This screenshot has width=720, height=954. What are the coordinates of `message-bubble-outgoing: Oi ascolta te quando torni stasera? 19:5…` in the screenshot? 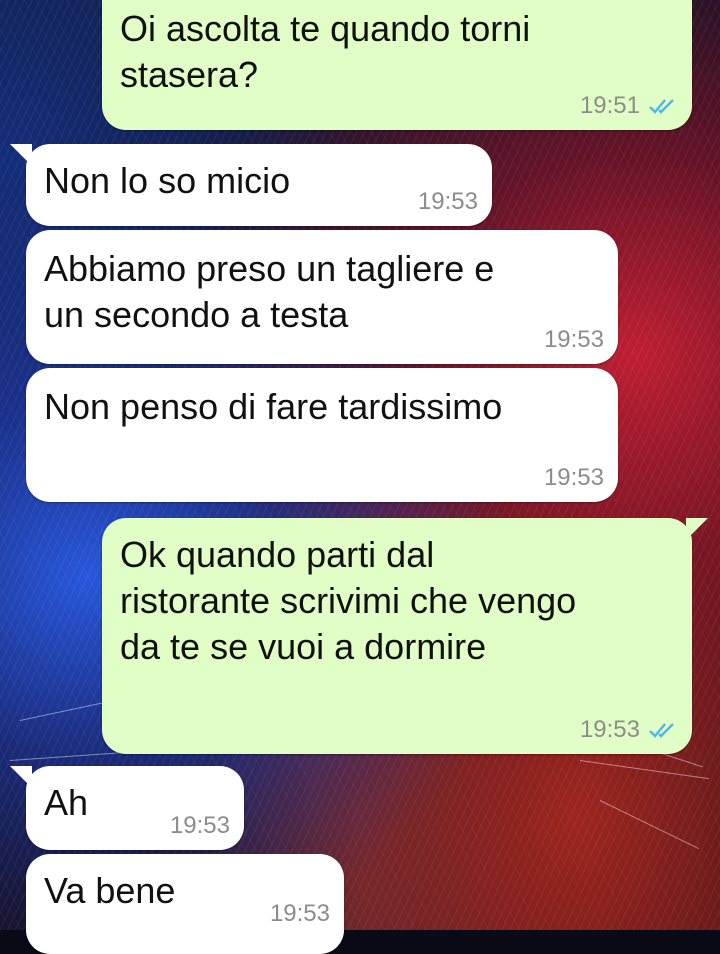 It's located at (397, 65).